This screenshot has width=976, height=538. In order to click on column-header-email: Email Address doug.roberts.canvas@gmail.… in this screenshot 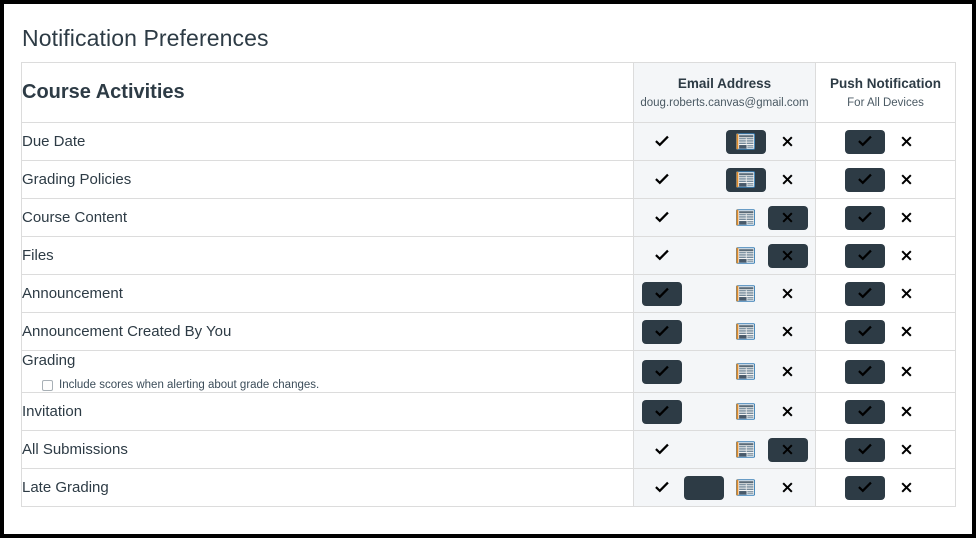, I will do `click(724, 92)`.